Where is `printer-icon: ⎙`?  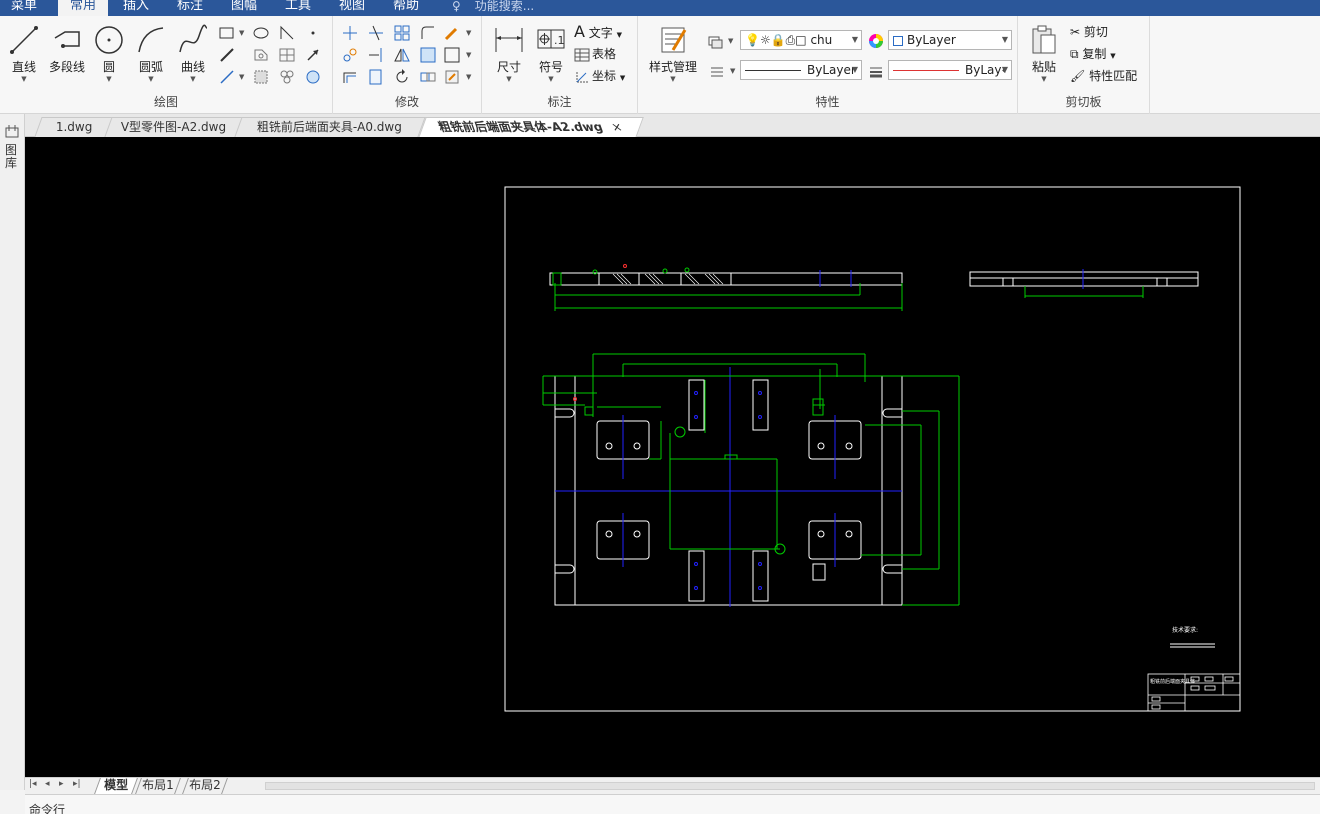 printer-icon: ⎙ is located at coordinates (790, 40).